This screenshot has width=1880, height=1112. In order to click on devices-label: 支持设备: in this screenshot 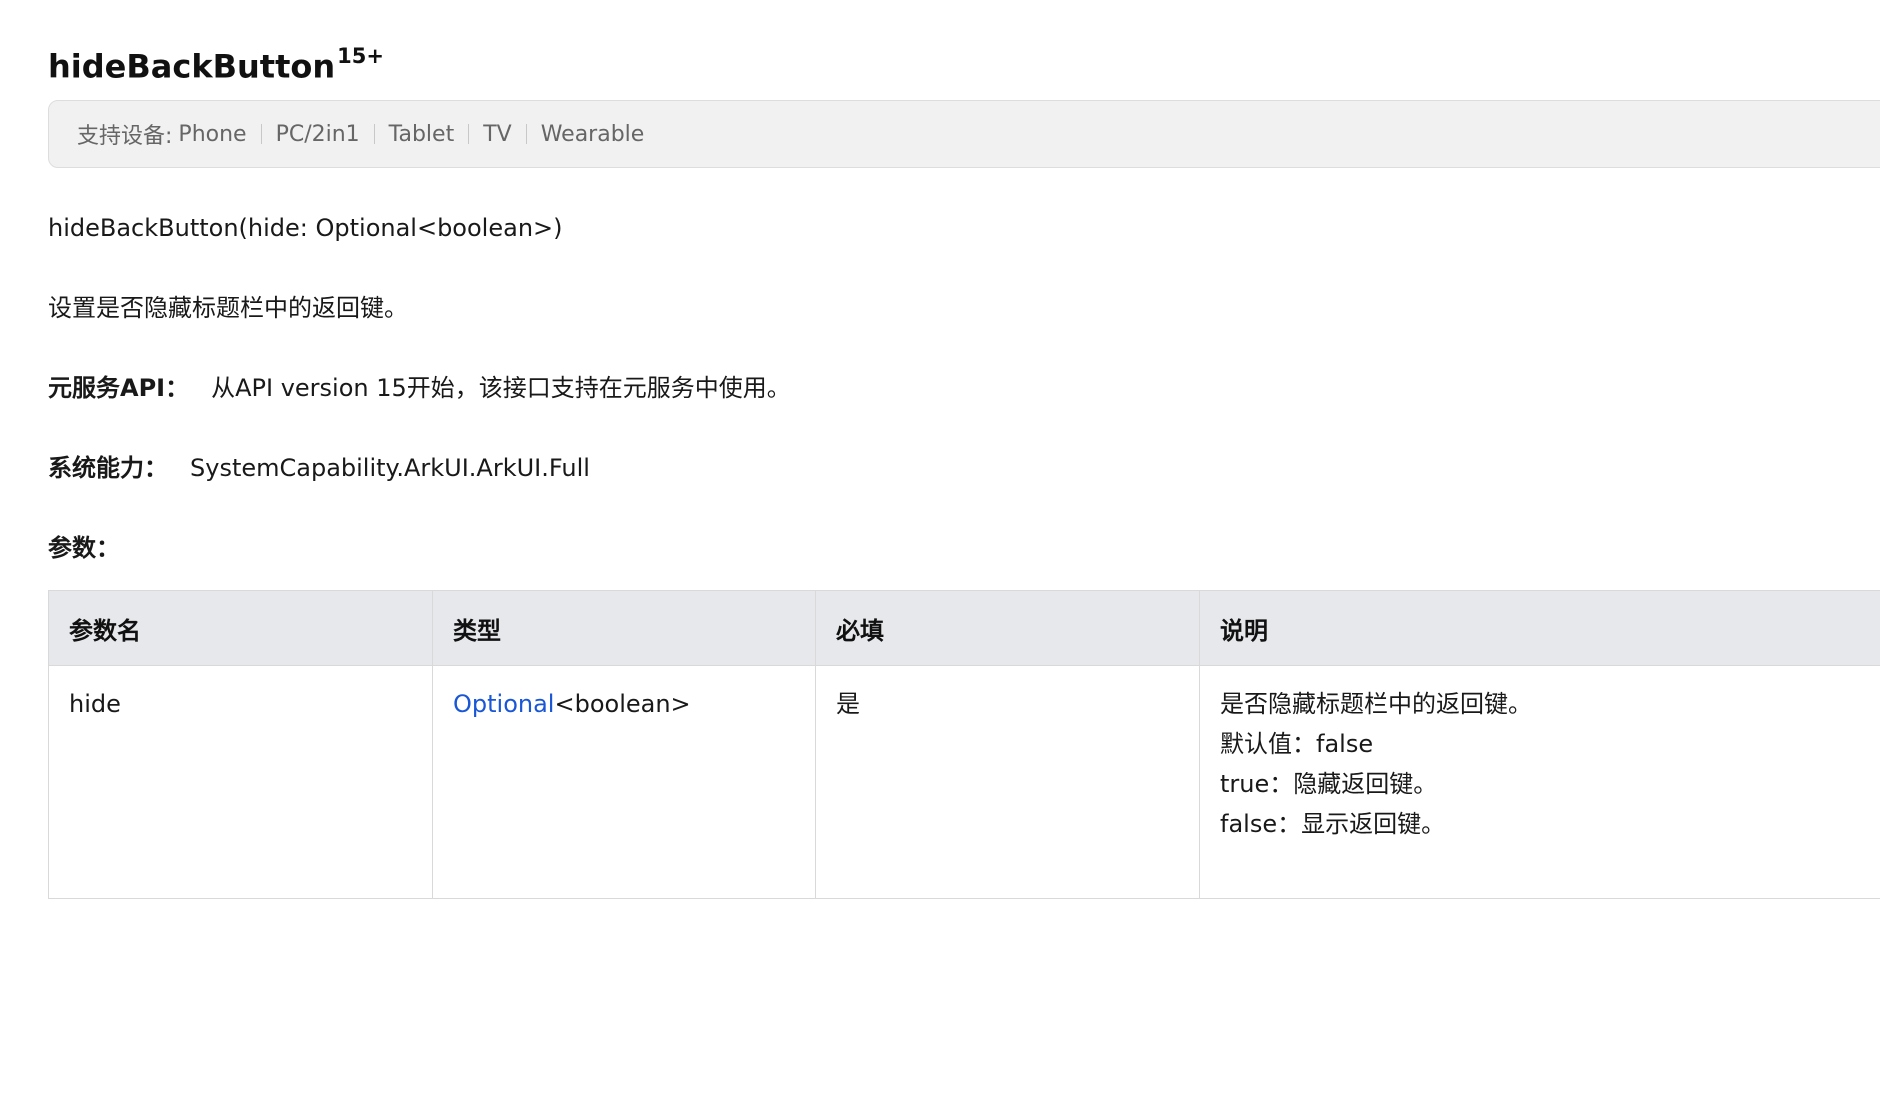, I will do `click(125, 136)`.